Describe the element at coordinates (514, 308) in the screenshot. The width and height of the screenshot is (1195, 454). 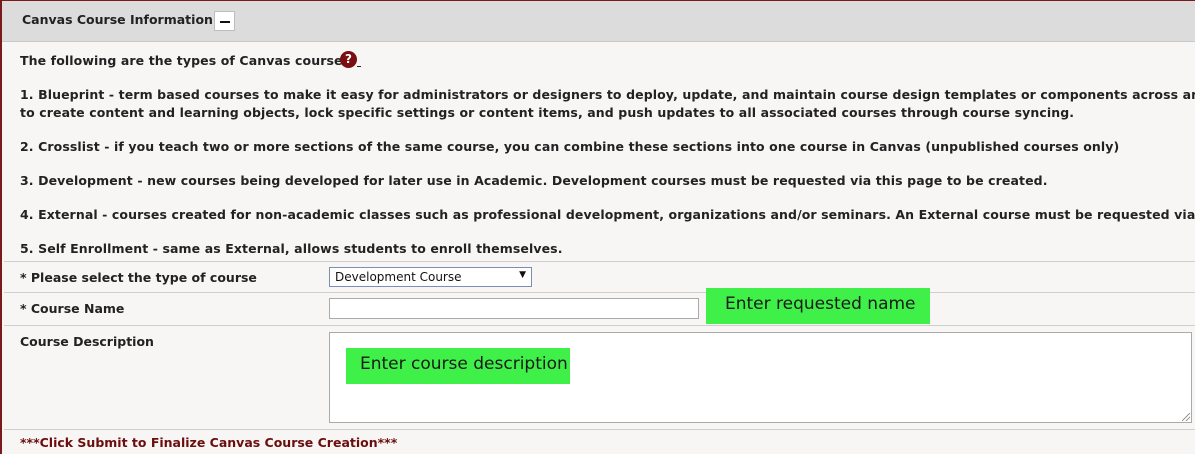
I see `course-name-input` at that location.